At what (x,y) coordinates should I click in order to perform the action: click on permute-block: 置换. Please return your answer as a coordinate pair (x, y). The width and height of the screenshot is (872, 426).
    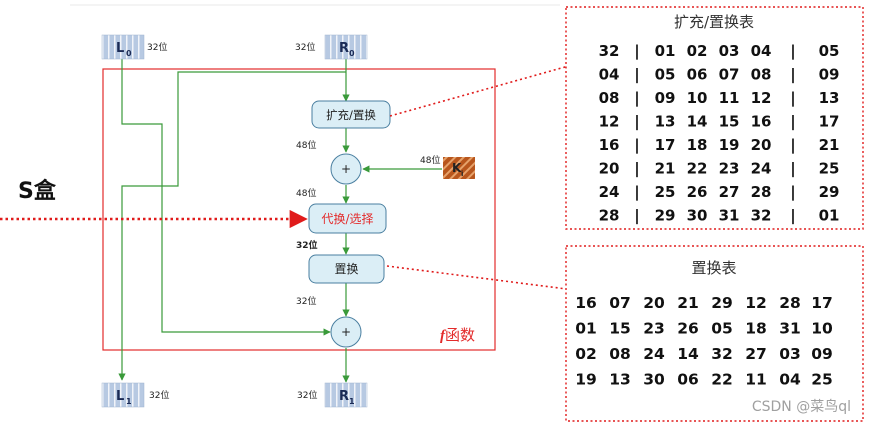
    Looking at the image, I should click on (346, 269).